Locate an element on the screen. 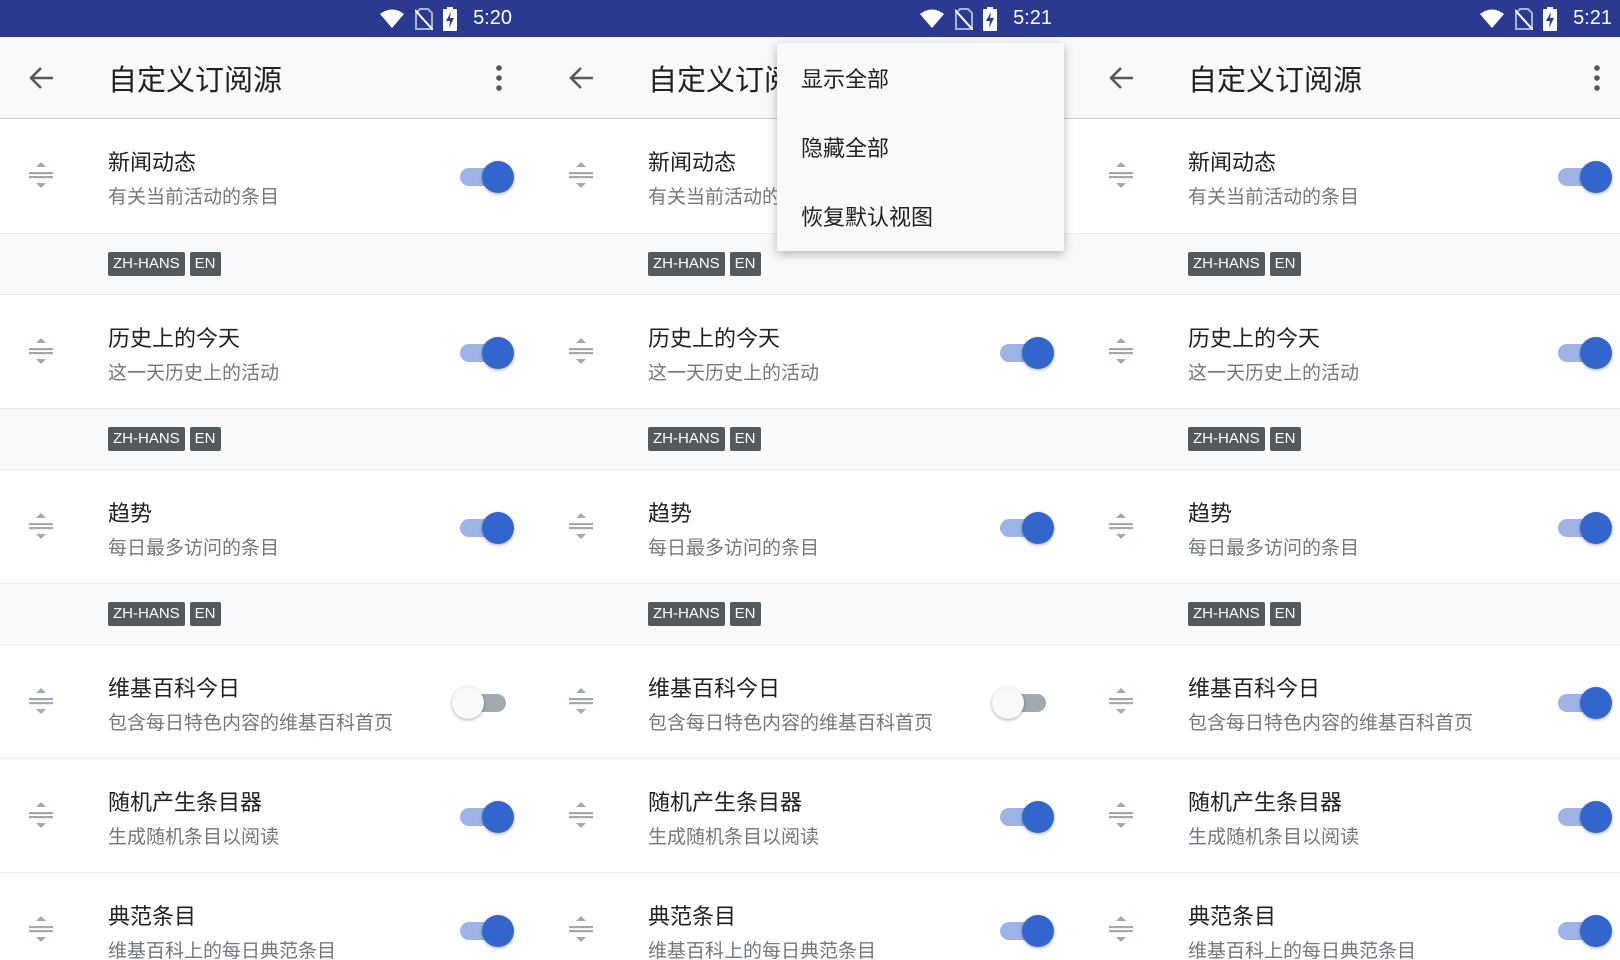 This screenshot has height=960, width=1620. feed-title: 趋势 is located at coordinates (670, 514).